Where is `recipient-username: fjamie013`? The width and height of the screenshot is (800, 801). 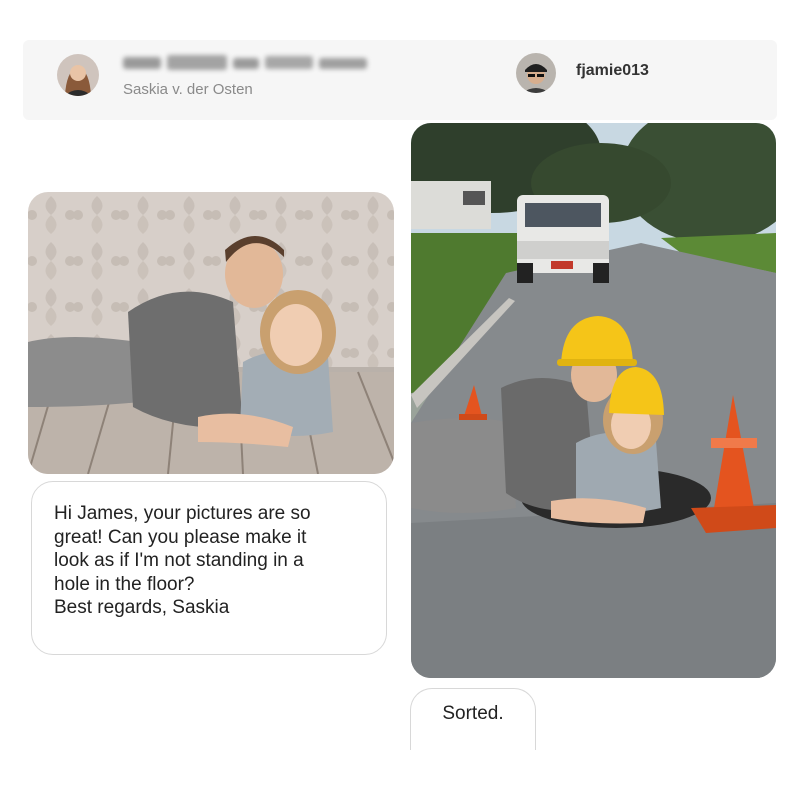 recipient-username: fjamie013 is located at coordinates (612, 71).